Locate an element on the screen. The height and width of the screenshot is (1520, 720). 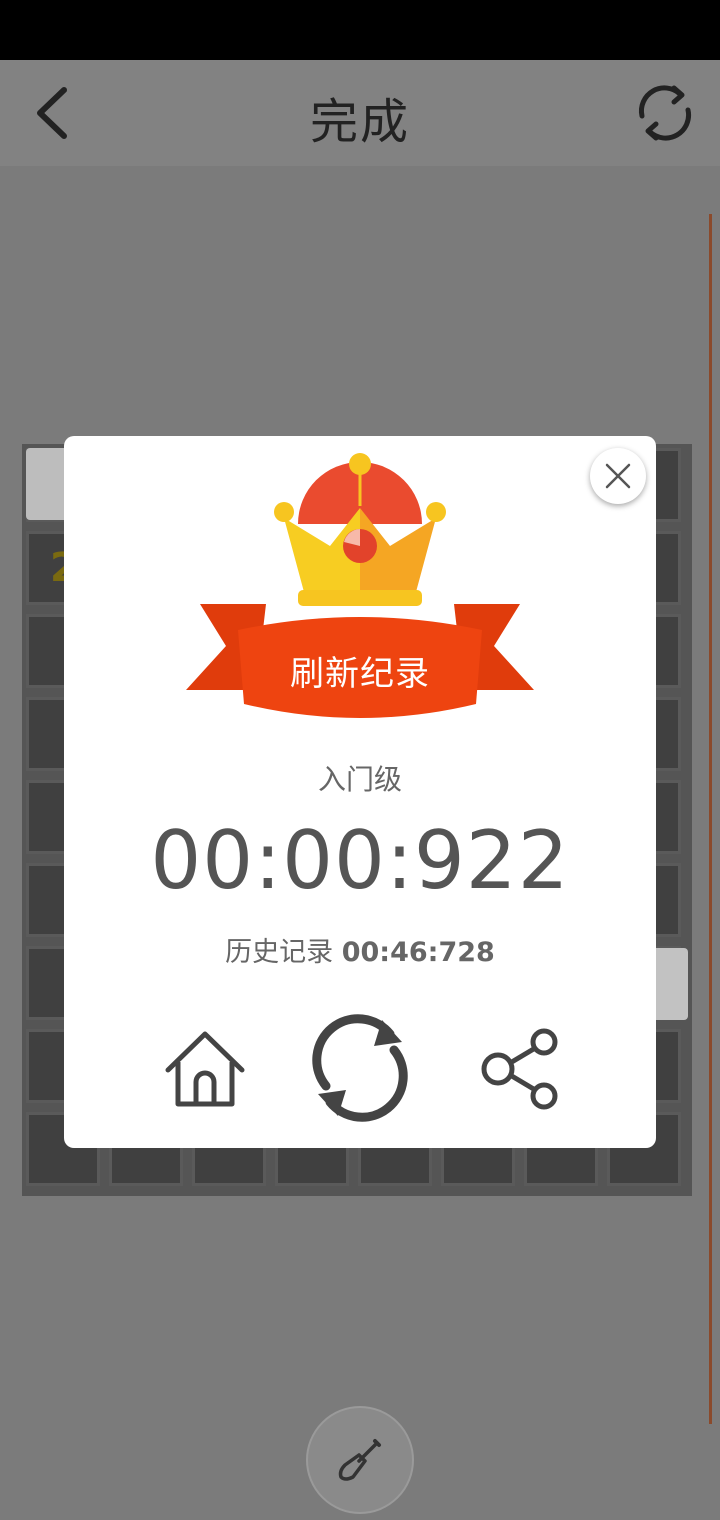
dig-mode-button is located at coordinates (360, 1460).